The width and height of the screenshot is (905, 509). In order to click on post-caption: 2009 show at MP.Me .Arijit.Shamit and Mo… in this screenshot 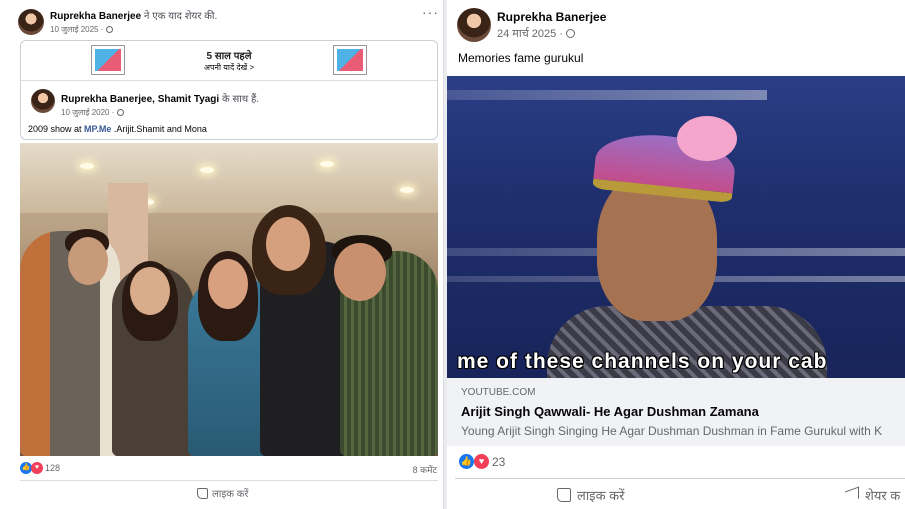, I will do `click(117, 129)`.